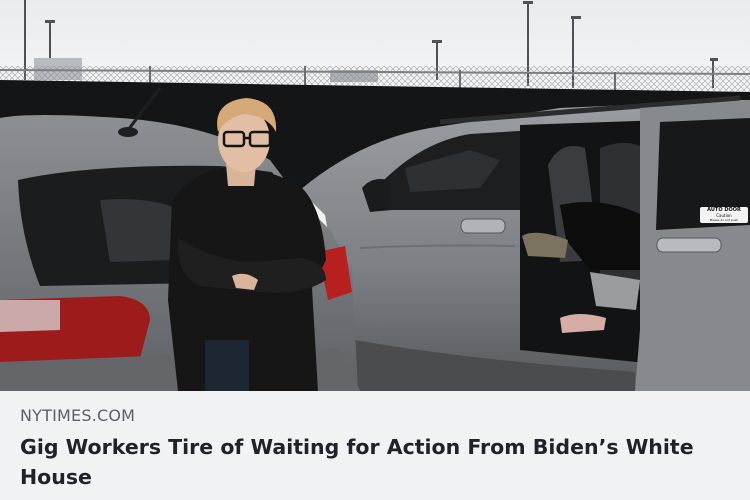  I want to click on sticker-line-3: Please do not push, so click(724, 220).